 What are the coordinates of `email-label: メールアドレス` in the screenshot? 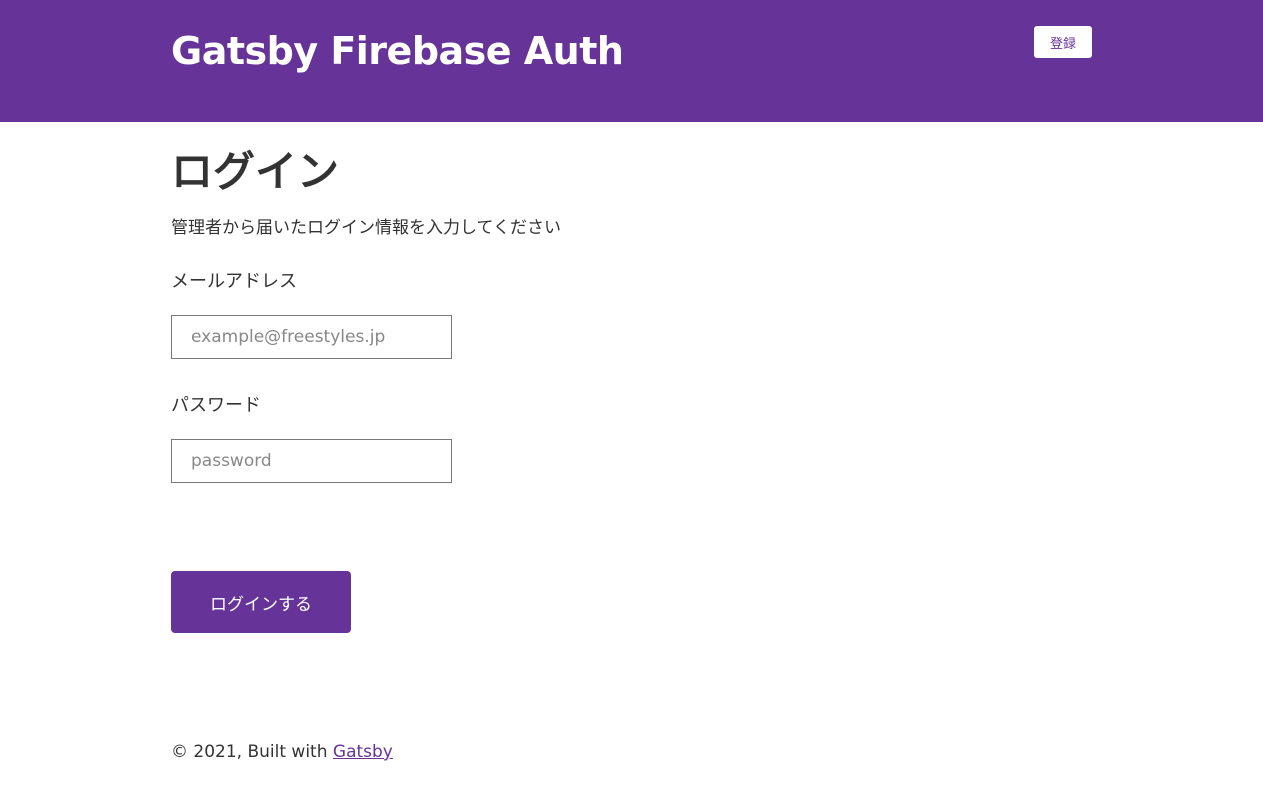 It's located at (234, 281).